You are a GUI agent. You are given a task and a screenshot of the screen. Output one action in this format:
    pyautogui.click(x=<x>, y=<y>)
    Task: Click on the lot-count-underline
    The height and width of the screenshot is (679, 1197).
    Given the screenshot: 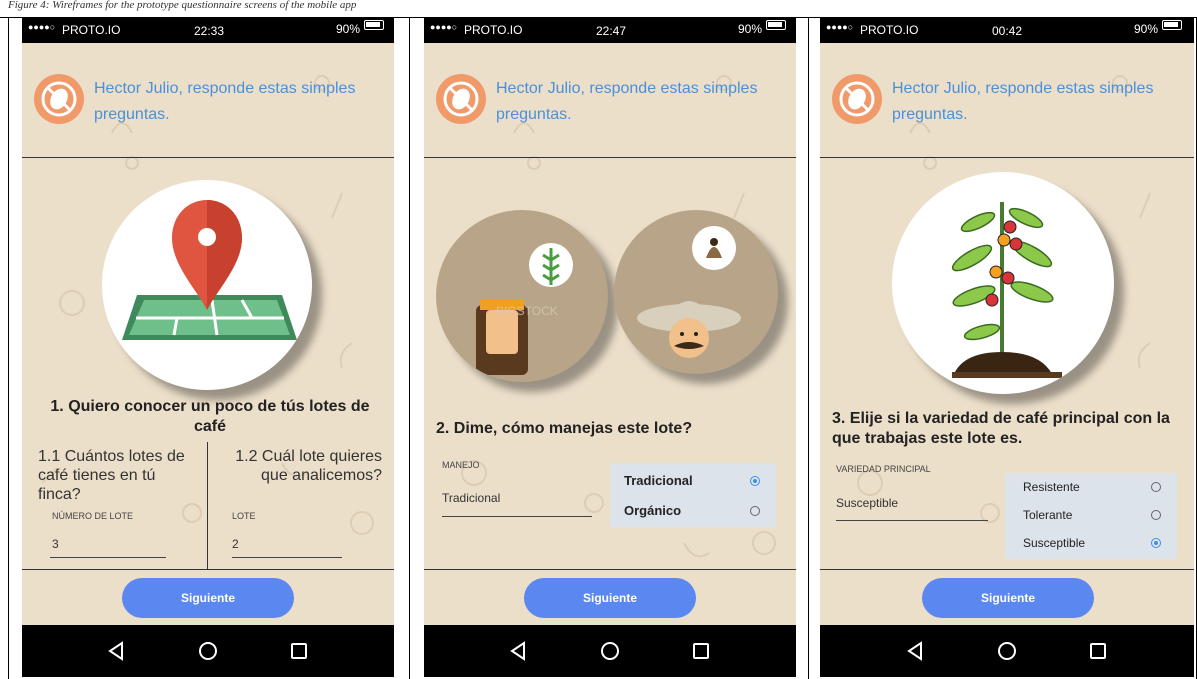 What is the action you would take?
    pyautogui.click(x=108, y=557)
    